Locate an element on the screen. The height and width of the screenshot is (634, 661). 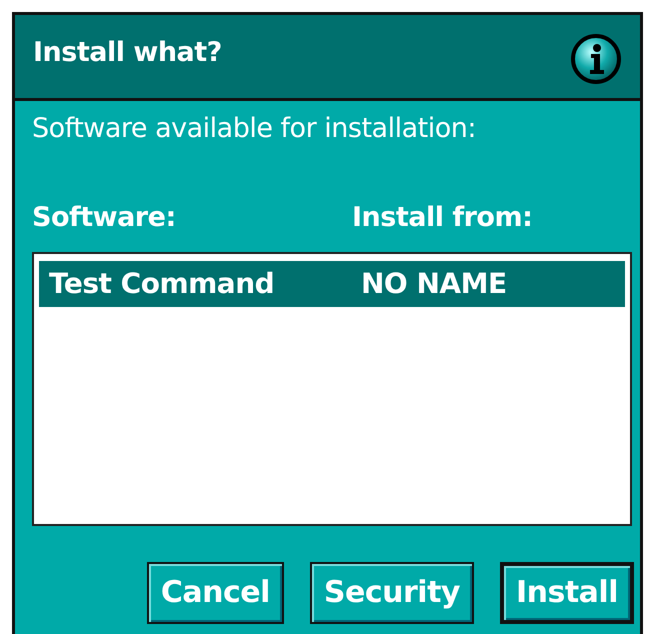
list-row: Test Command NO NAME is located at coordinates (332, 284).